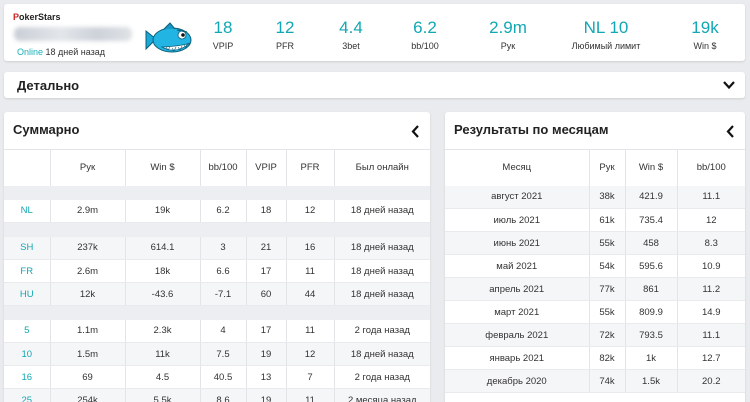  Describe the element at coordinates (517, 243) in the screenshot. I see `cell-month: июнь 2021` at that location.